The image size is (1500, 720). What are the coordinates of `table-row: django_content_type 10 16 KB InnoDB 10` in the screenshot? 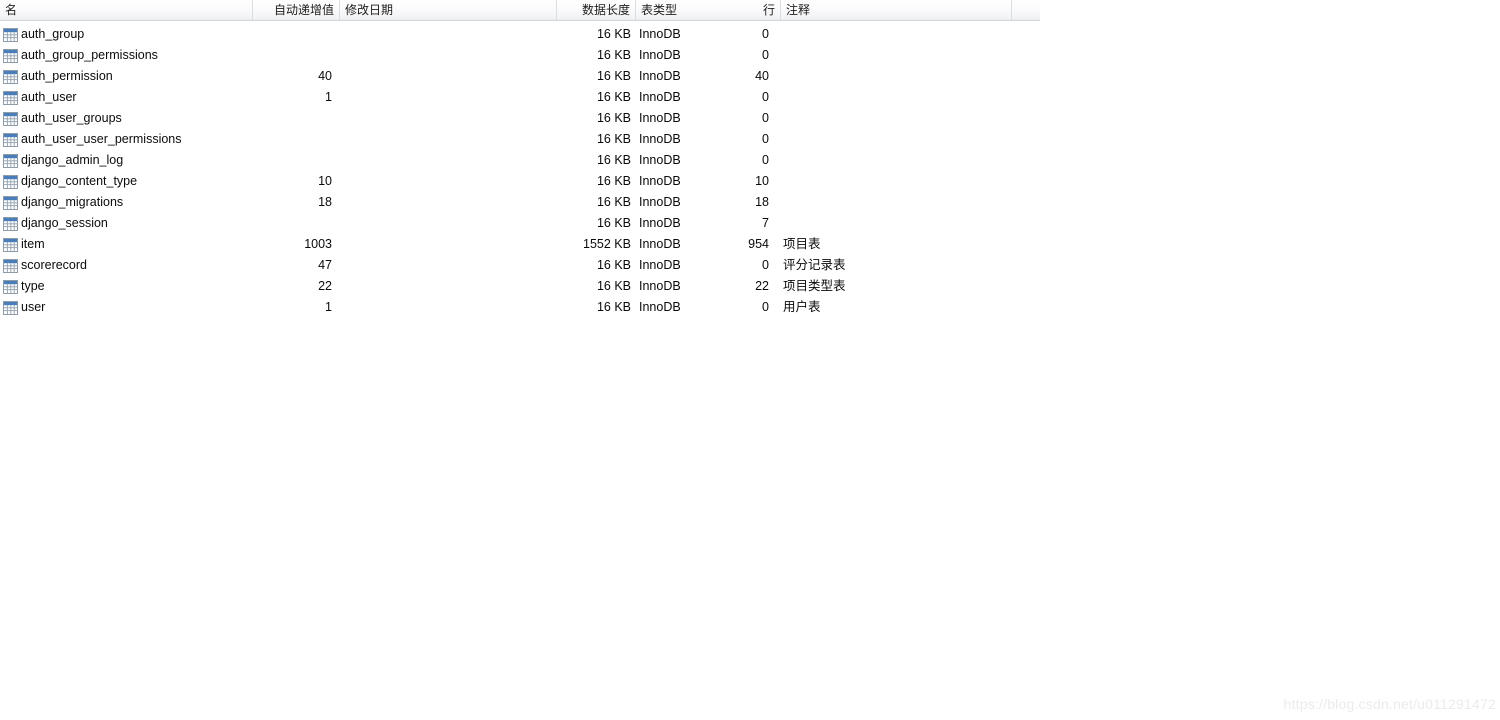 It's located at (520, 181).